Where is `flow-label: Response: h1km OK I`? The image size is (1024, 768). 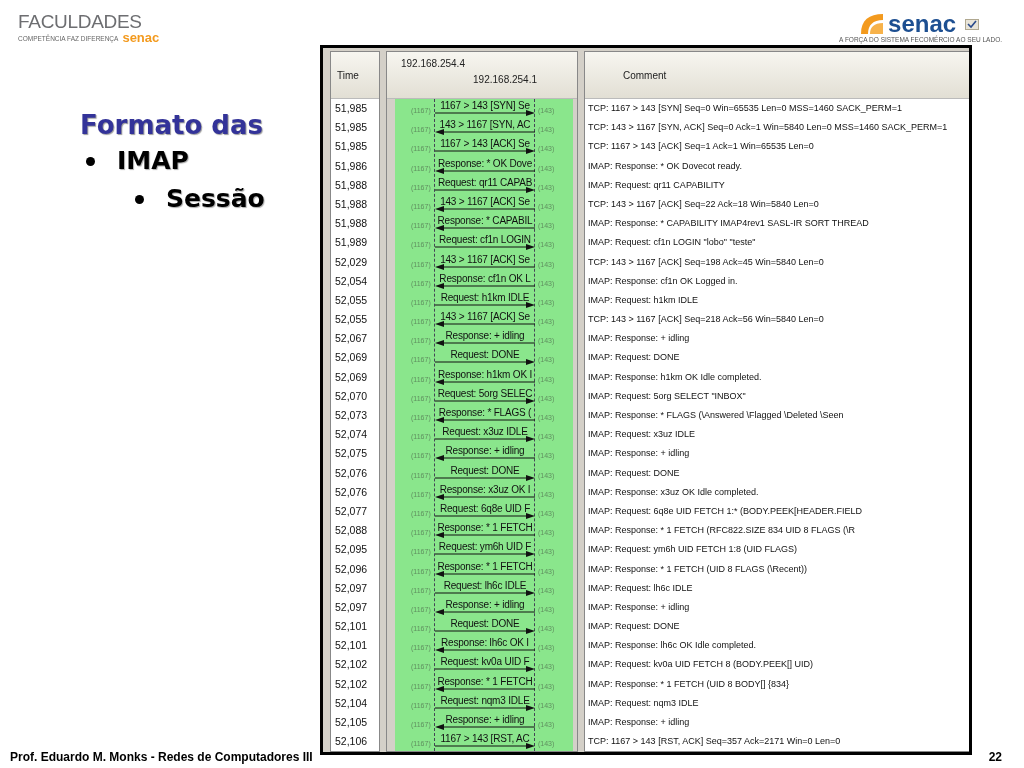 flow-label: Response: h1km OK I is located at coordinates (485, 374).